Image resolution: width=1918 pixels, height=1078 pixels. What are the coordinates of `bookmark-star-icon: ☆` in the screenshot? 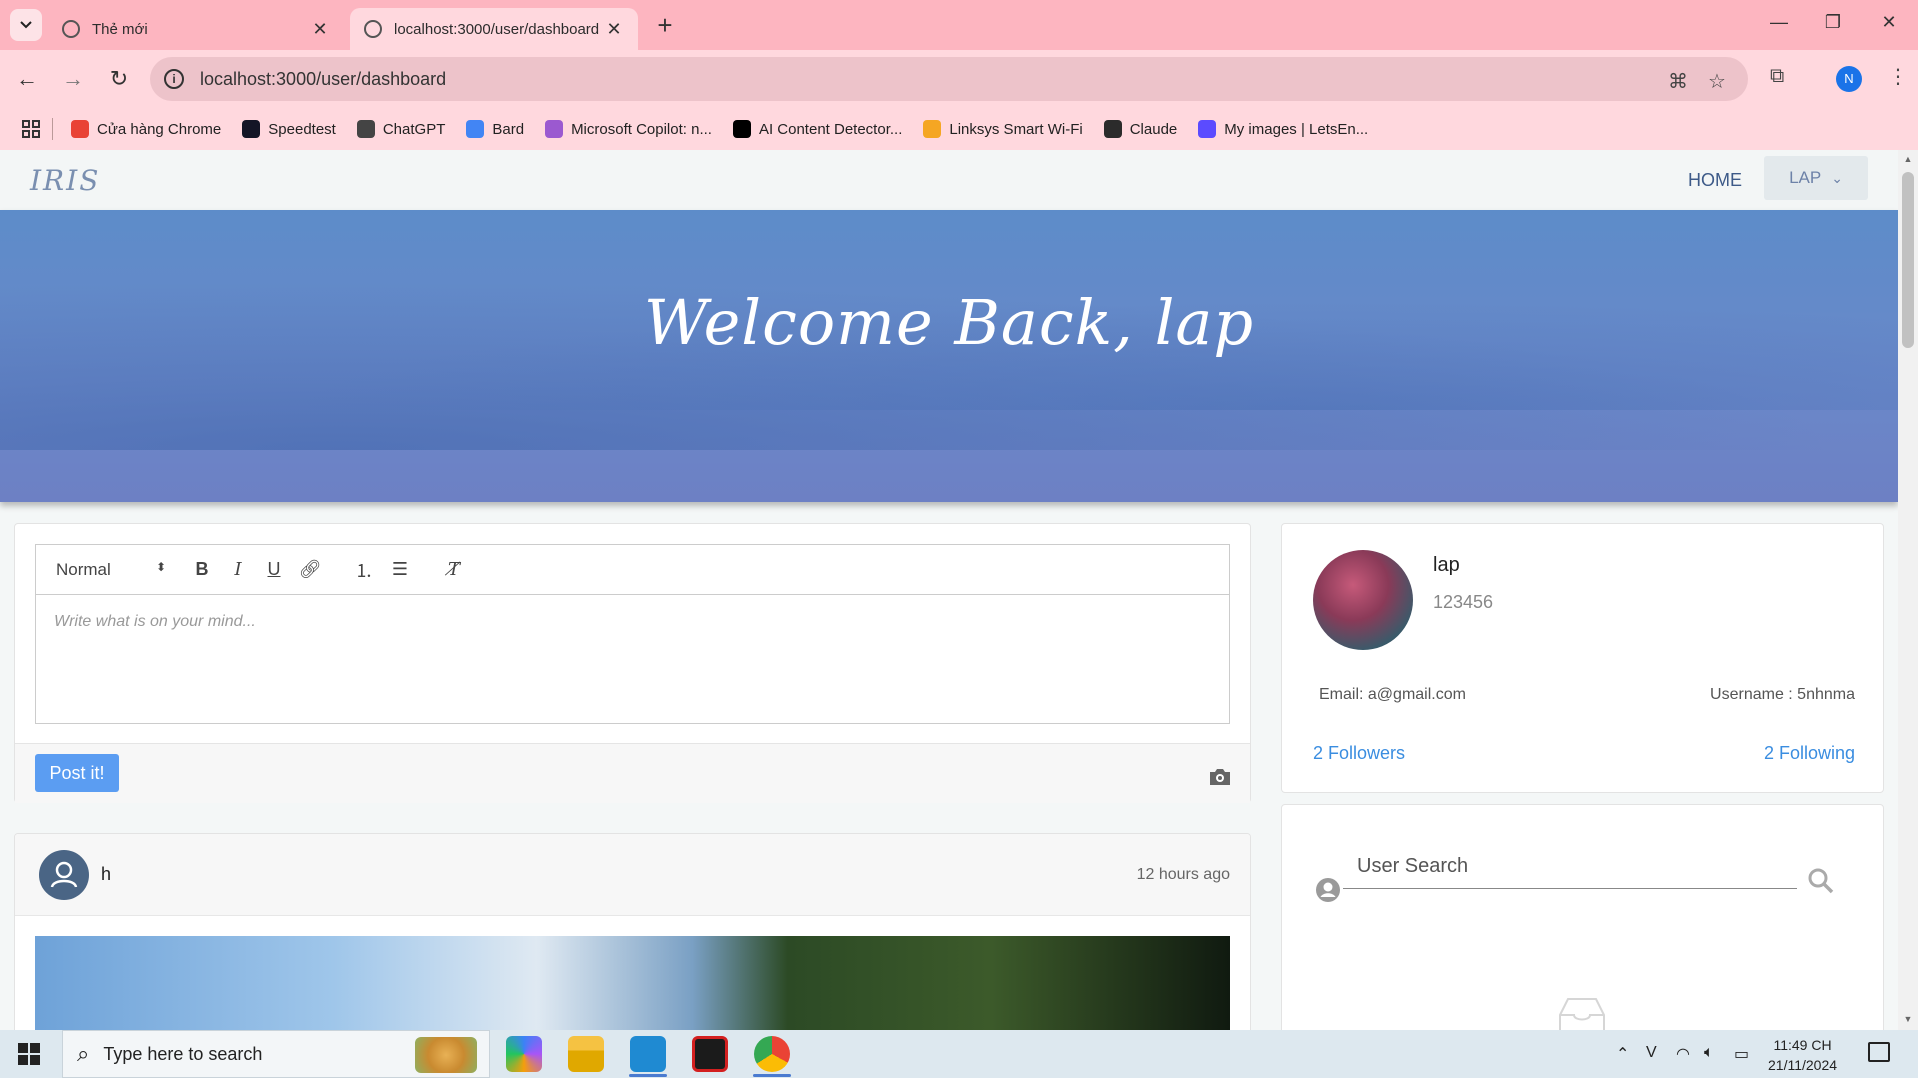 It's located at (1717, 81).